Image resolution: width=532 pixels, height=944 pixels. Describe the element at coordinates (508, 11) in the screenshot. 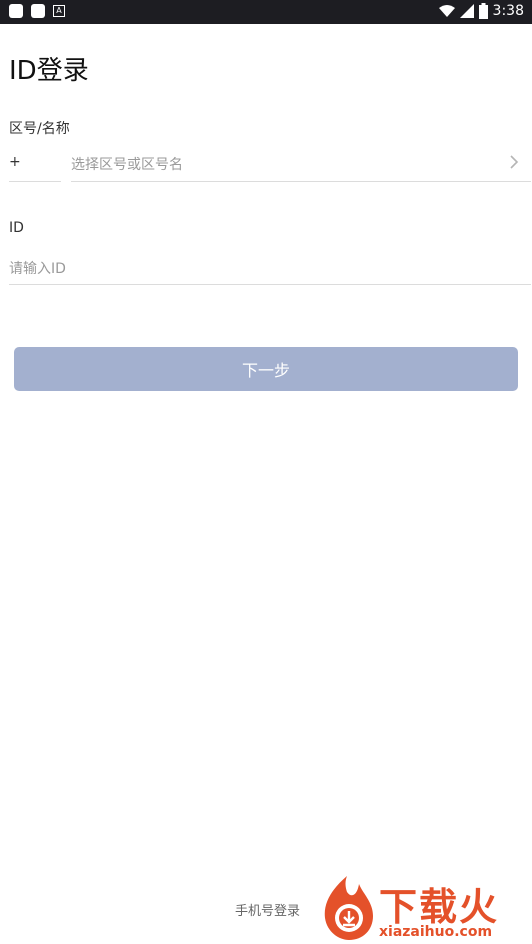

I see `status-time: 3:38` at that location.